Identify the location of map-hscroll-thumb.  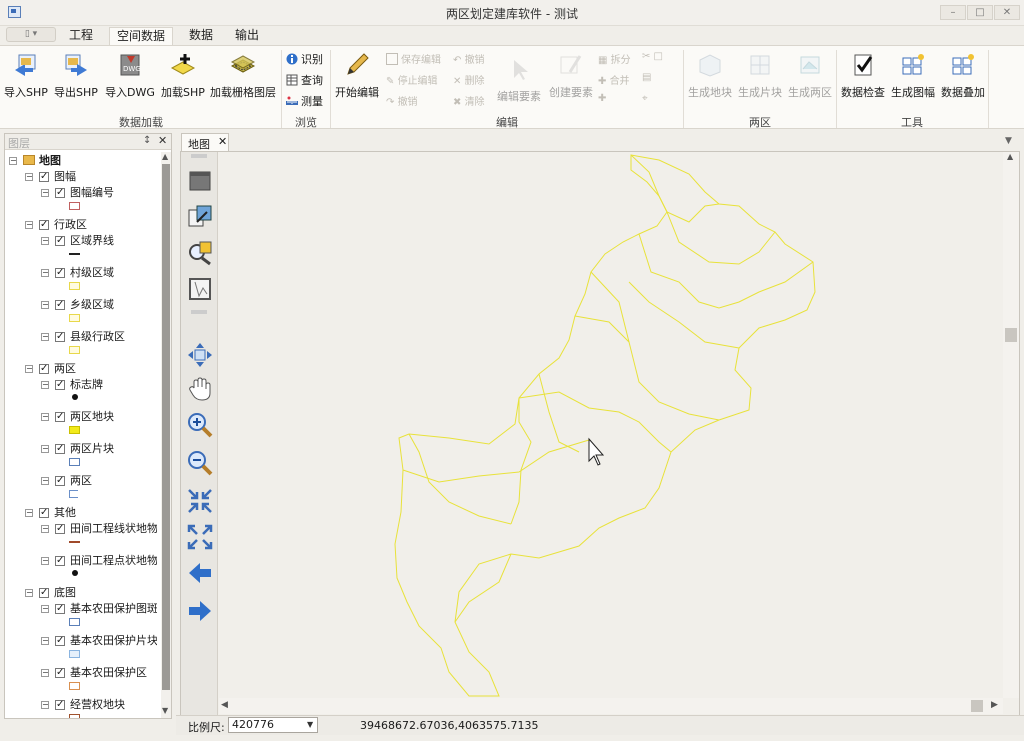
(977, 706).